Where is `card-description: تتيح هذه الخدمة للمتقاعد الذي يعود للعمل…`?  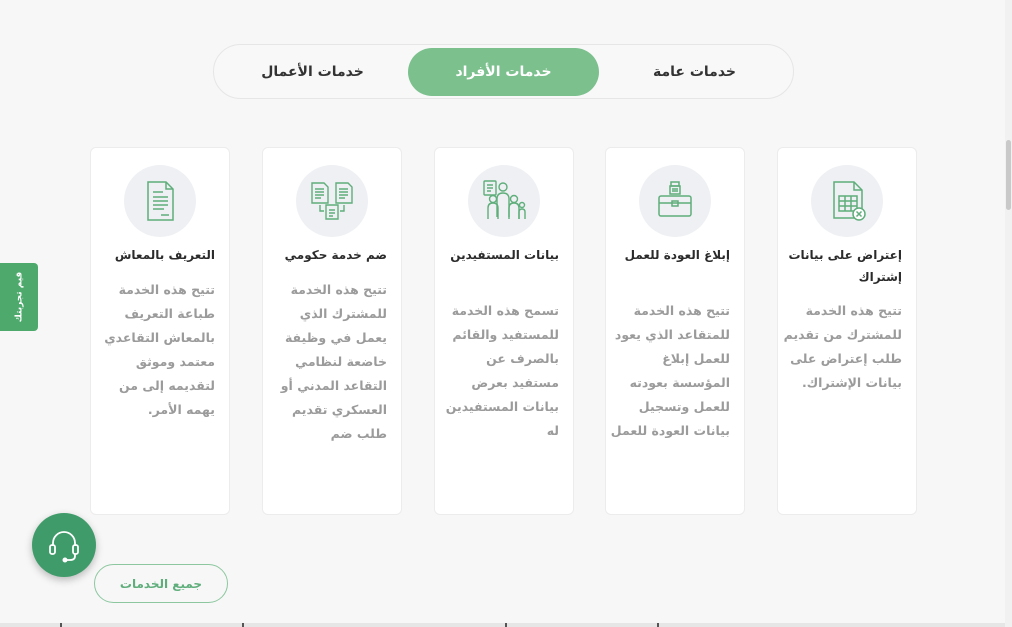
card-description: تتيح هذه الخدمة للمتقاعد الذي يعود للعمل… is located at coordinates (670, 370).